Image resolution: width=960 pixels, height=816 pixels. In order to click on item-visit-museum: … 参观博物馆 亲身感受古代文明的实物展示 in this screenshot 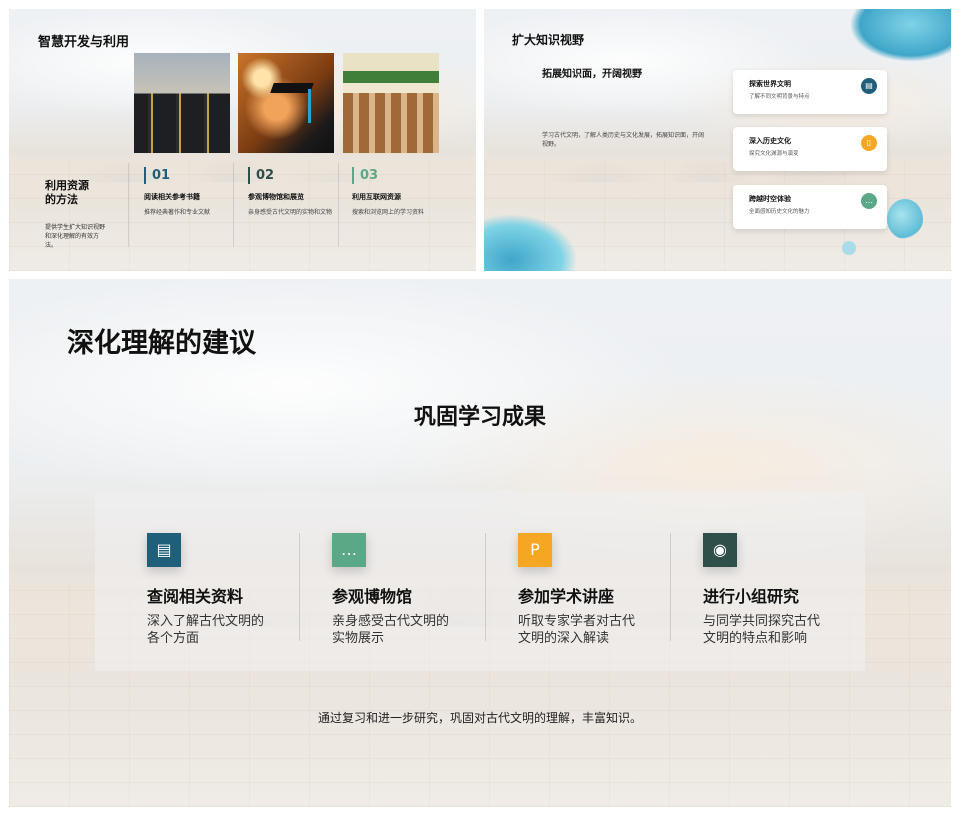, I will do `click(407, 590)`.